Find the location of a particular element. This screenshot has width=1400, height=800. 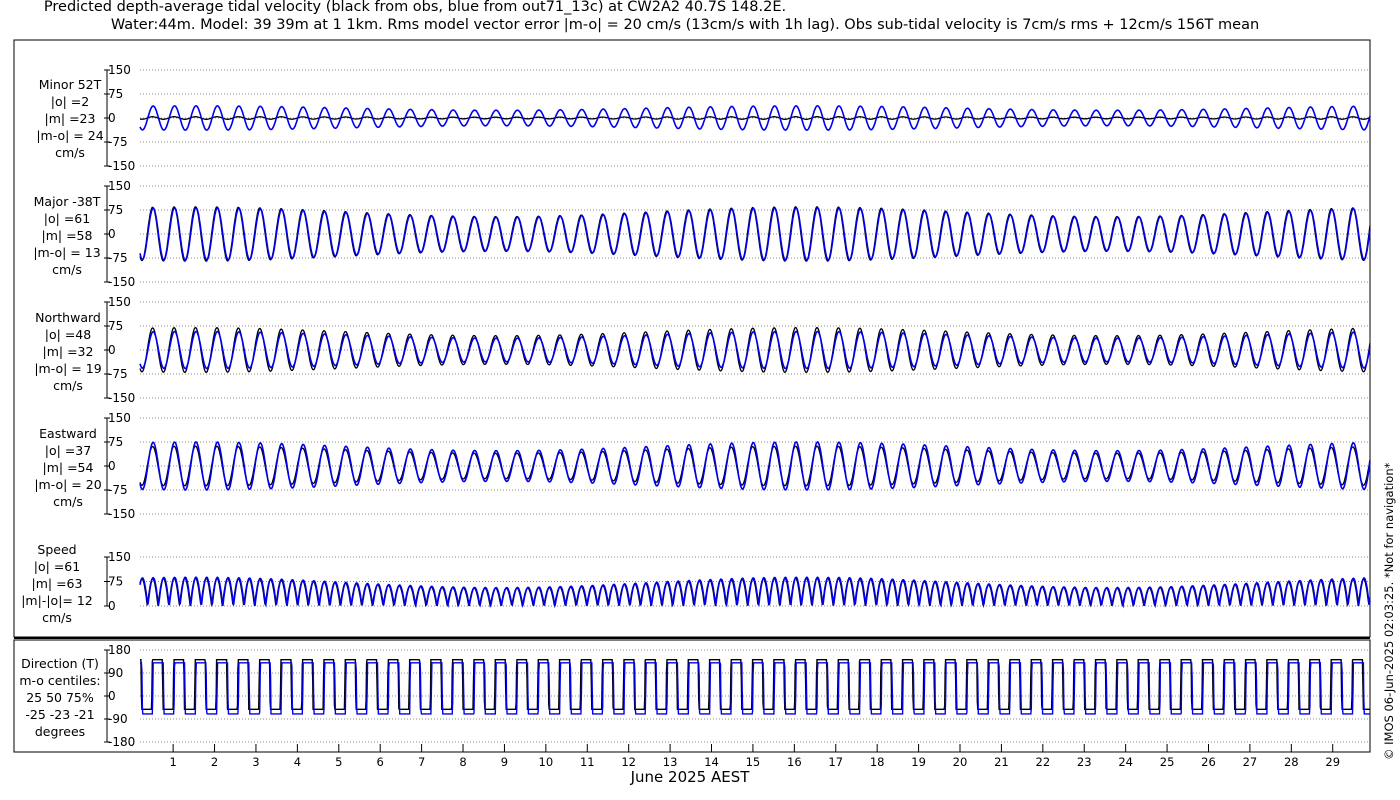

panel-label-line: |m-o| = 20 is located at coordinates (68, 484).